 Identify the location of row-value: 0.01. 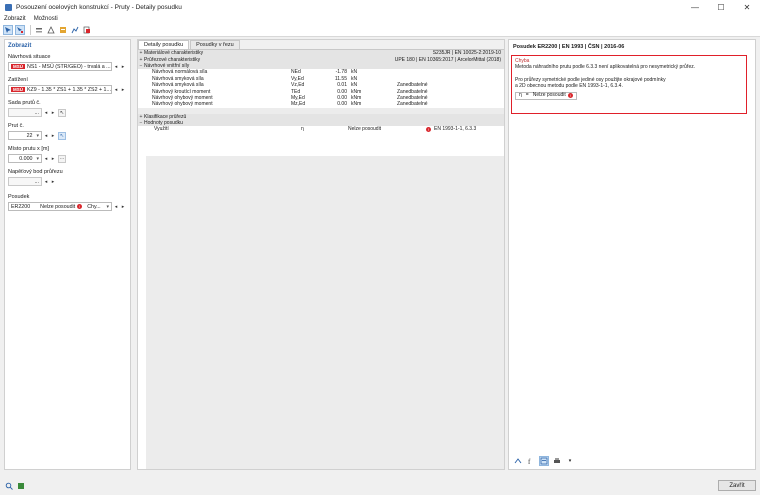
(342, 85).